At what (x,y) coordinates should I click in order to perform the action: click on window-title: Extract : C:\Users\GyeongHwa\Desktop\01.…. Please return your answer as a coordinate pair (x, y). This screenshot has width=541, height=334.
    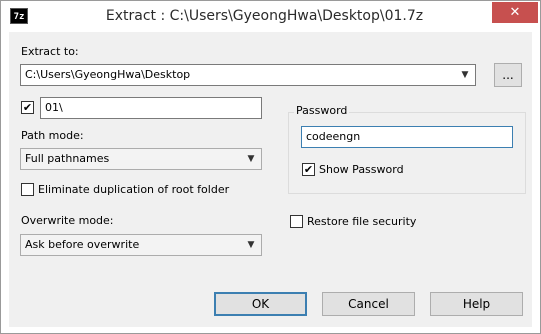
    Looking at the image, I should click on (264, 16).